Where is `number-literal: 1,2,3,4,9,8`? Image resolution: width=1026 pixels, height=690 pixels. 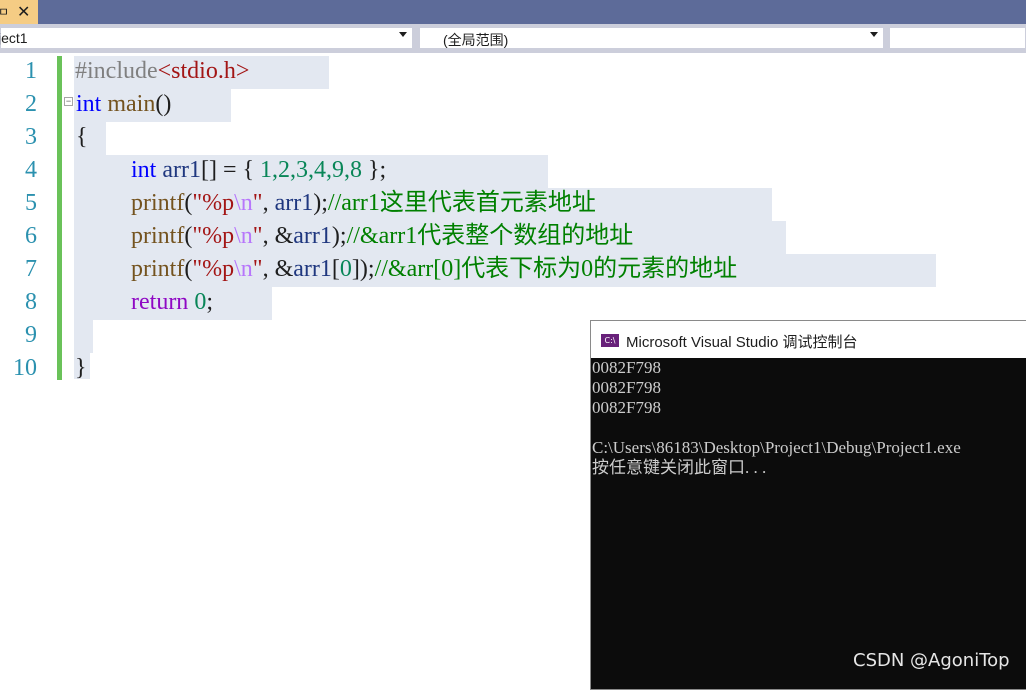 number-literal: 1,2,3,4,9,8 is located at coordinates (311, 170).